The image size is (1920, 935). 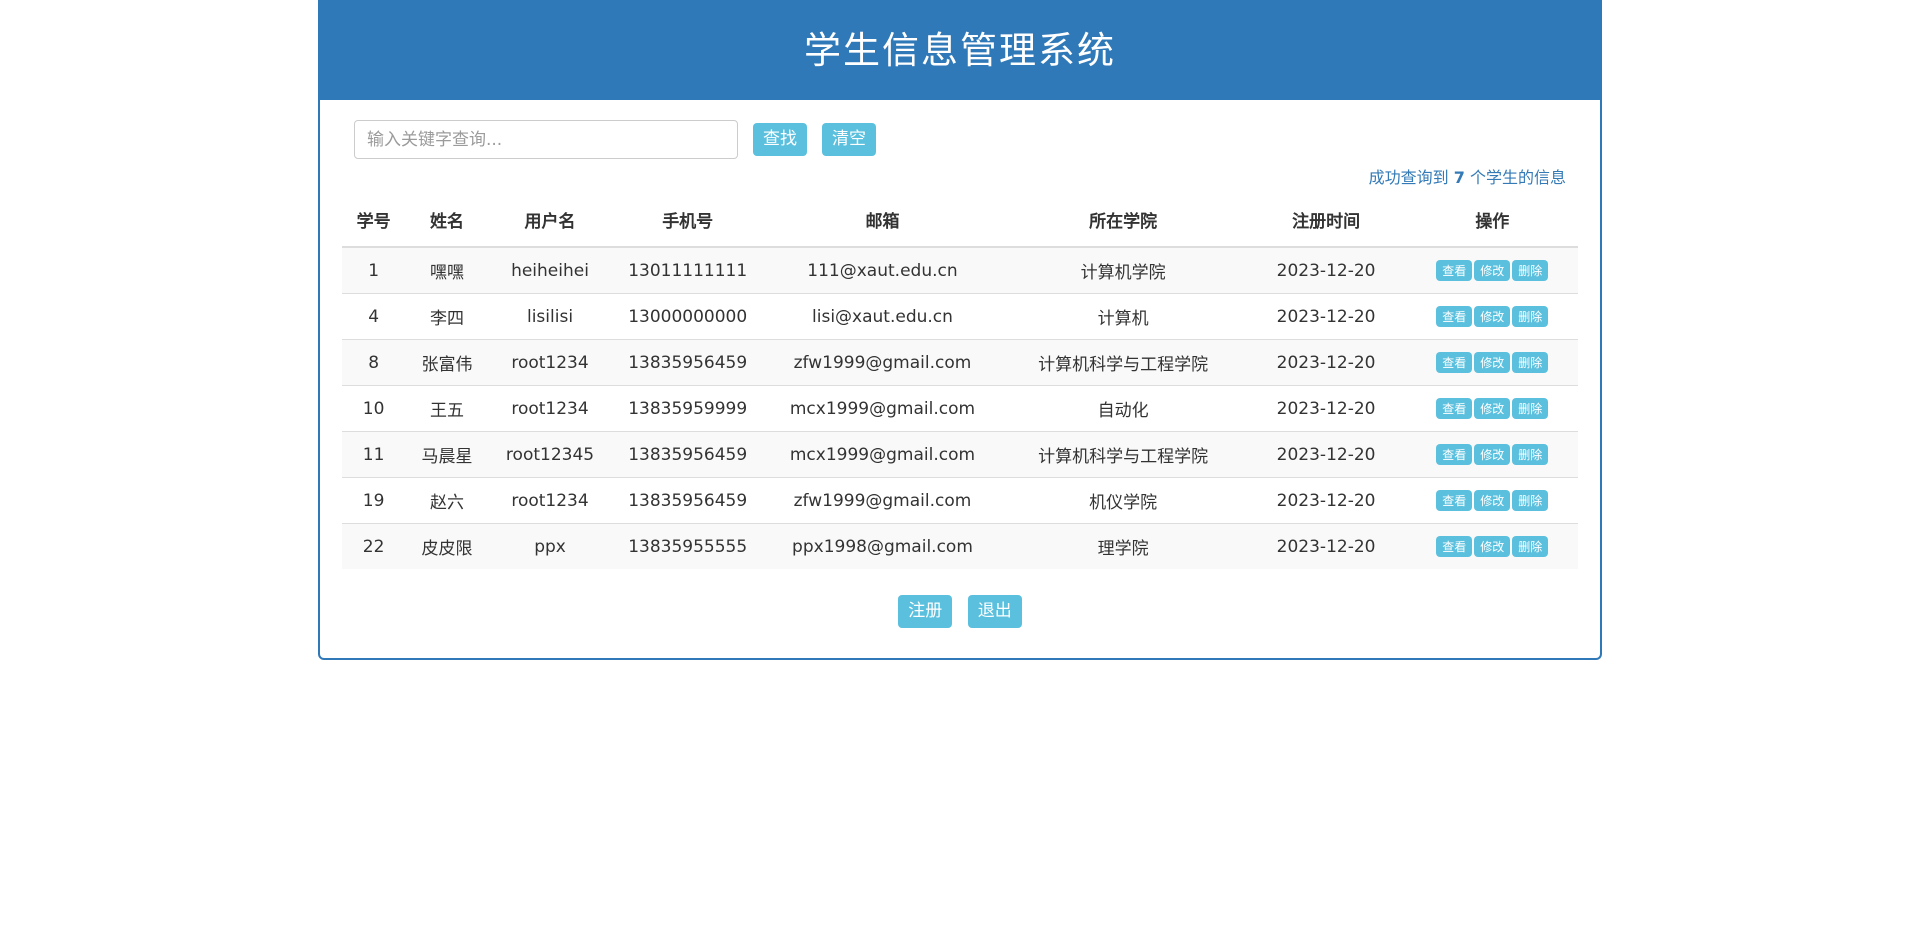 I want to click on cell-student-phone: 13000000000, so click(x=688, y=316).